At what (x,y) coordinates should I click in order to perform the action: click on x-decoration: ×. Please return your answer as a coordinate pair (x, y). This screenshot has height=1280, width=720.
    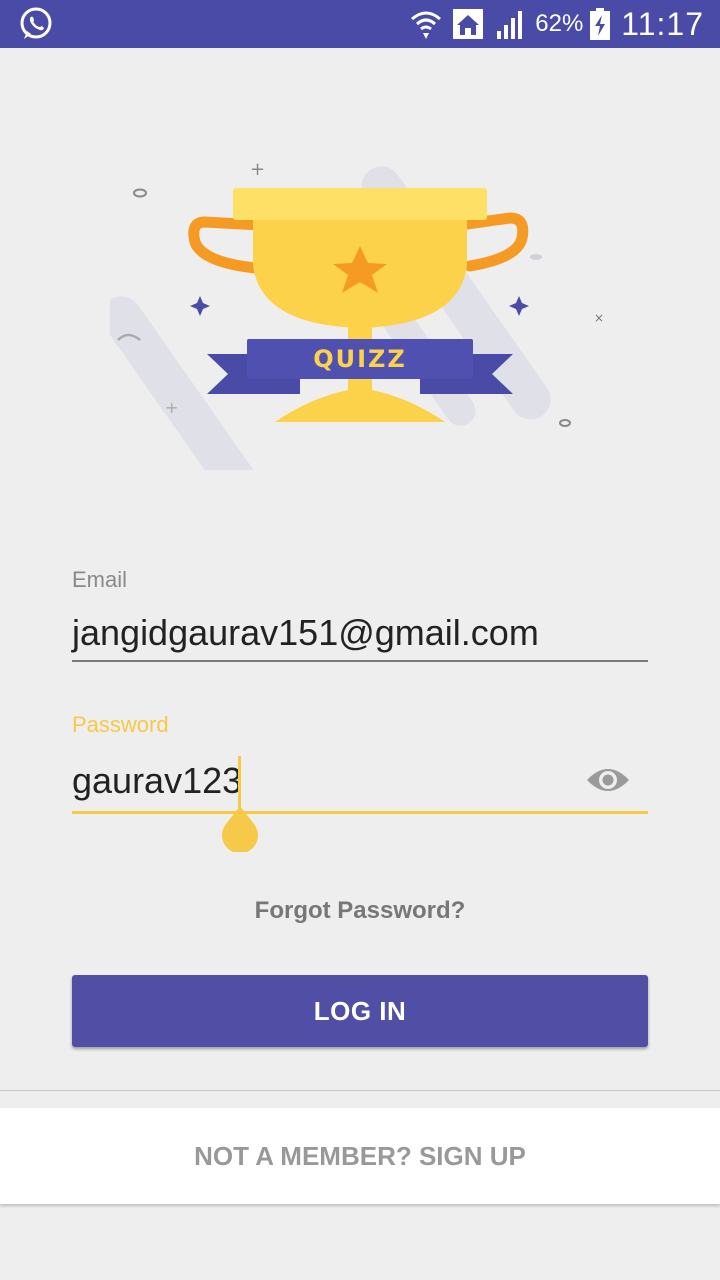
    Looking at the image, I should click on (599, 318).